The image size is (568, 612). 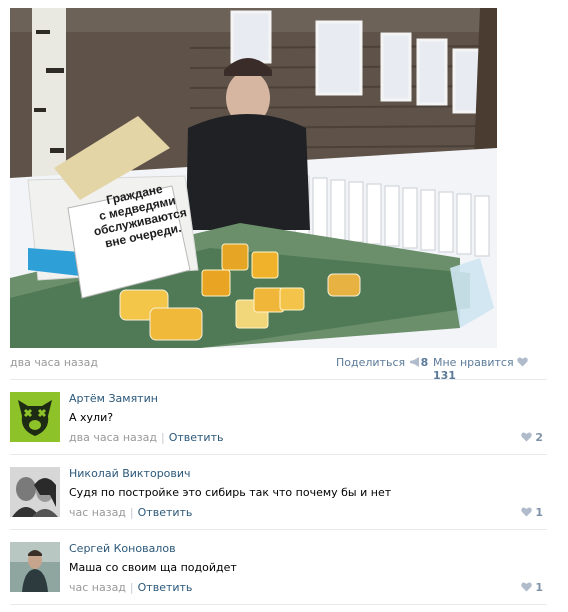 What do you see at coordinates (122, 548) in the screenshot?
I see `comment-author: Сергей Коновалов` at bounding box center [122, 548].